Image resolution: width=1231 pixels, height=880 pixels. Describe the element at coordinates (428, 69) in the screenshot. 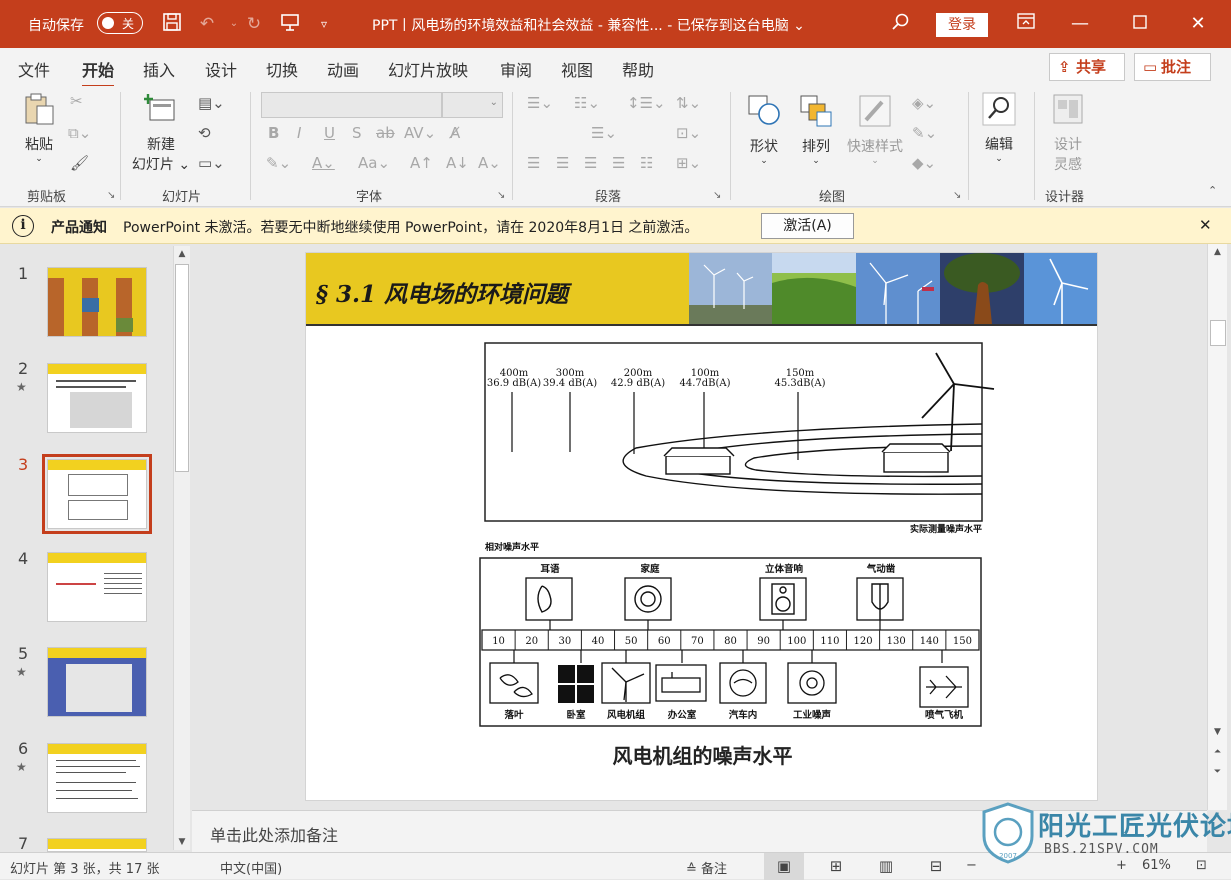

I see `menu-slideshow: 幻灯片放映` at that location.